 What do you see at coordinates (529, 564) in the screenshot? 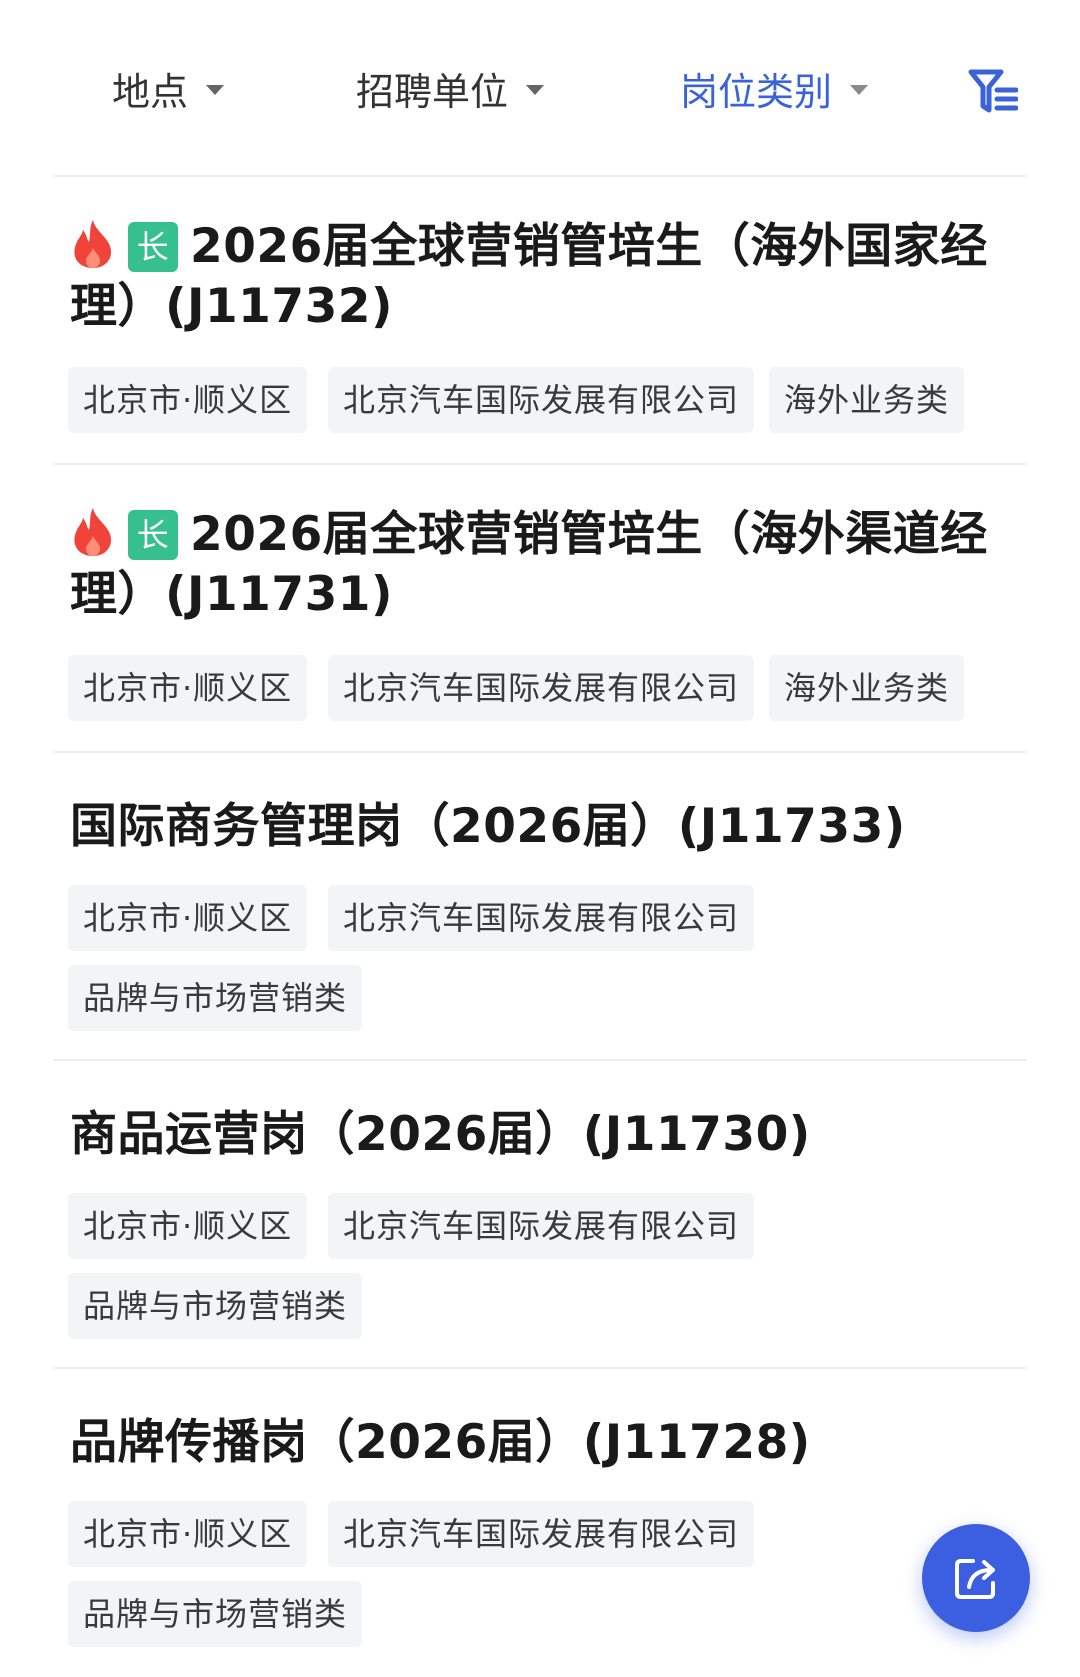
I see `job-title-text: 2026届全球营销管培生（海外渠道经理）(J11731)` at bounding box center [529, 564].